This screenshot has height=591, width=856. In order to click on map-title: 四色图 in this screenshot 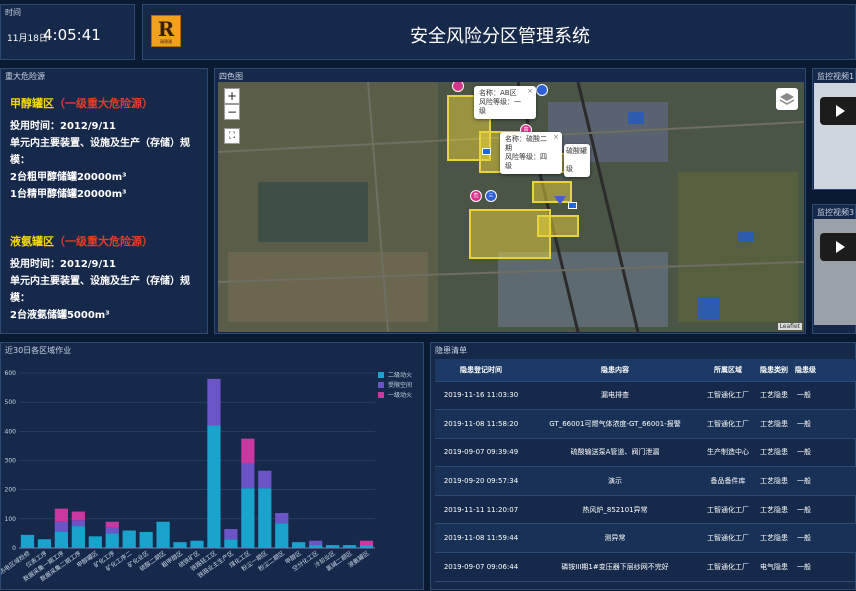, I will do `click(231, 76)`.